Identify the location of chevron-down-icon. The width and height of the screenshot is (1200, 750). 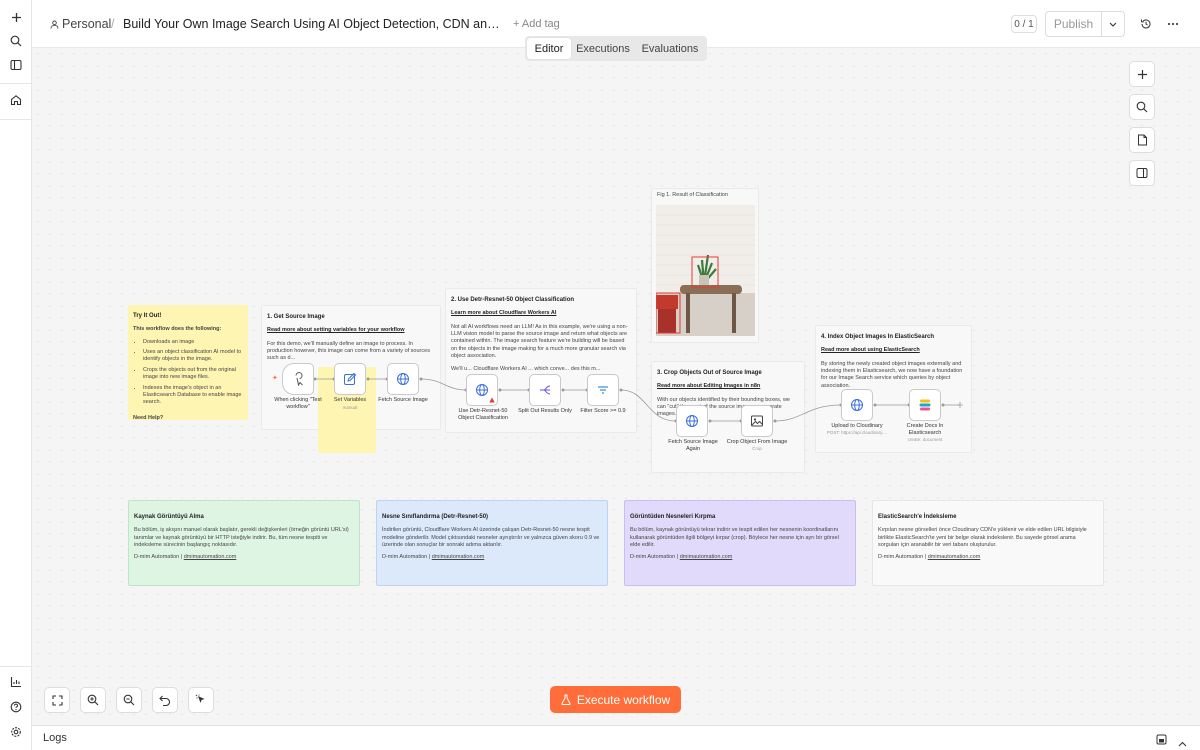
(1113, 24).